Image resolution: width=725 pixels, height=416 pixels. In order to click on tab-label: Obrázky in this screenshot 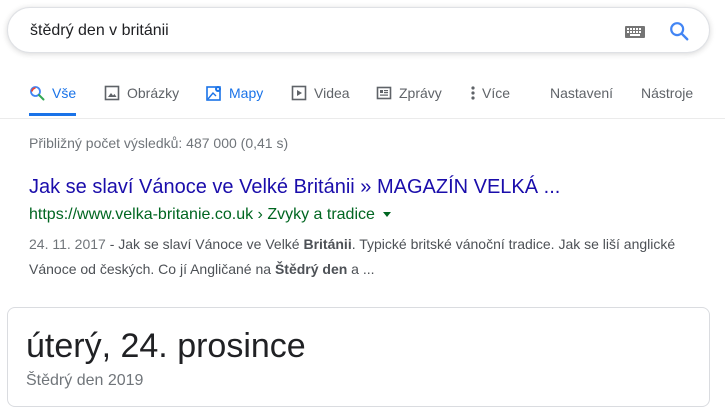, I will do `click(153, 93)`.